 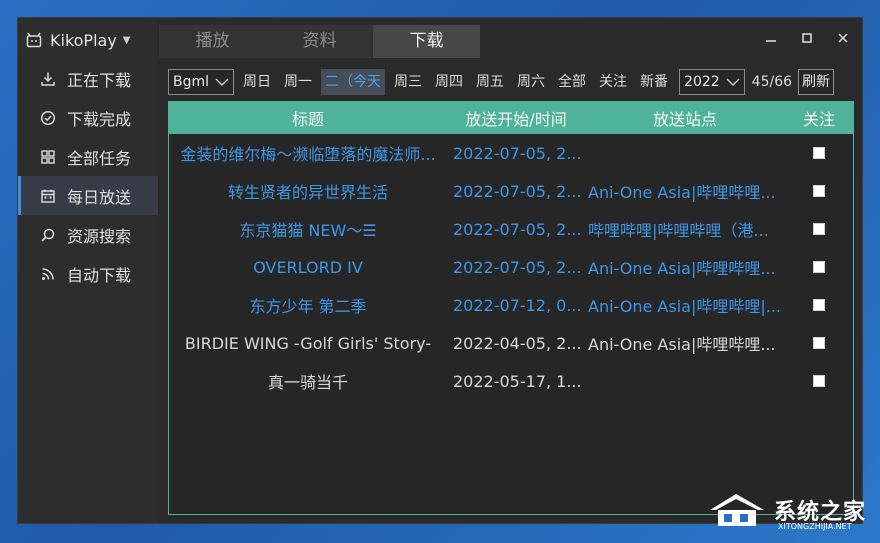 What do you see at coordinates (307, 382) in the screenshot?
I see `cell-title: 真一骑当千` at bounding box center [307, 382].